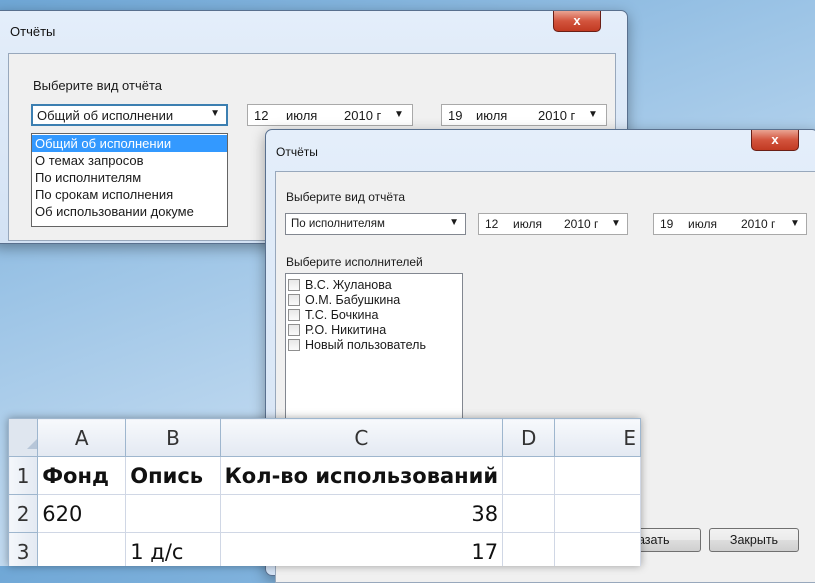 The width and height of the screenshot is (815, 583). Describe the element at coordinates (82, 475) in the screenshot. I see `cell: Фонд` at that location.